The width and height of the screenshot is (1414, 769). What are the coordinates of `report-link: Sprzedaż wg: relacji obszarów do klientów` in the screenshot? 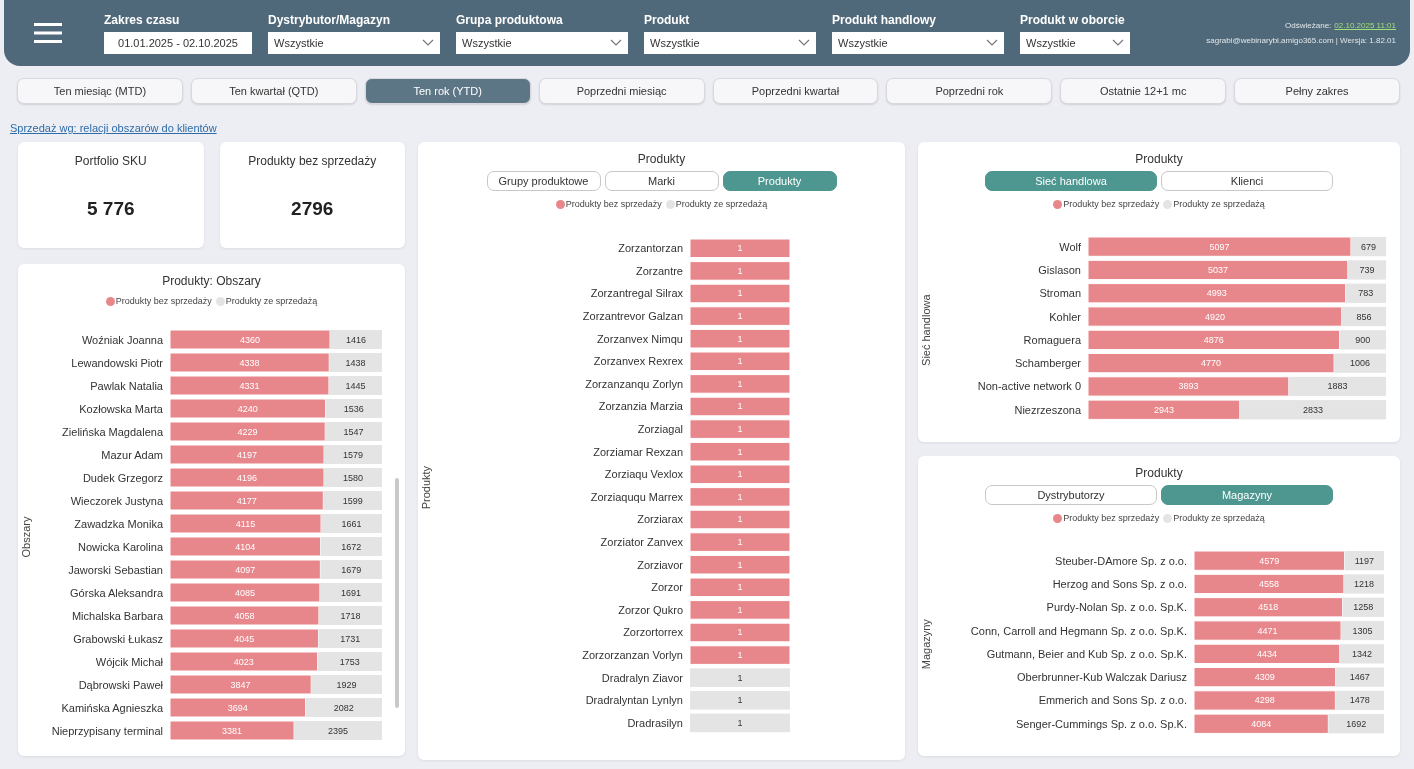 It's located at (113, 128).